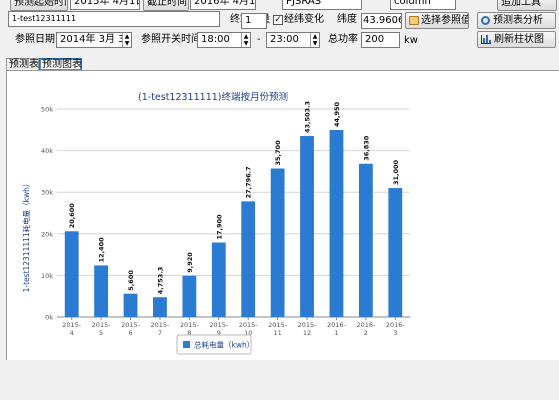  I want to click on y-tick-label: 0k, so click(49, 318).